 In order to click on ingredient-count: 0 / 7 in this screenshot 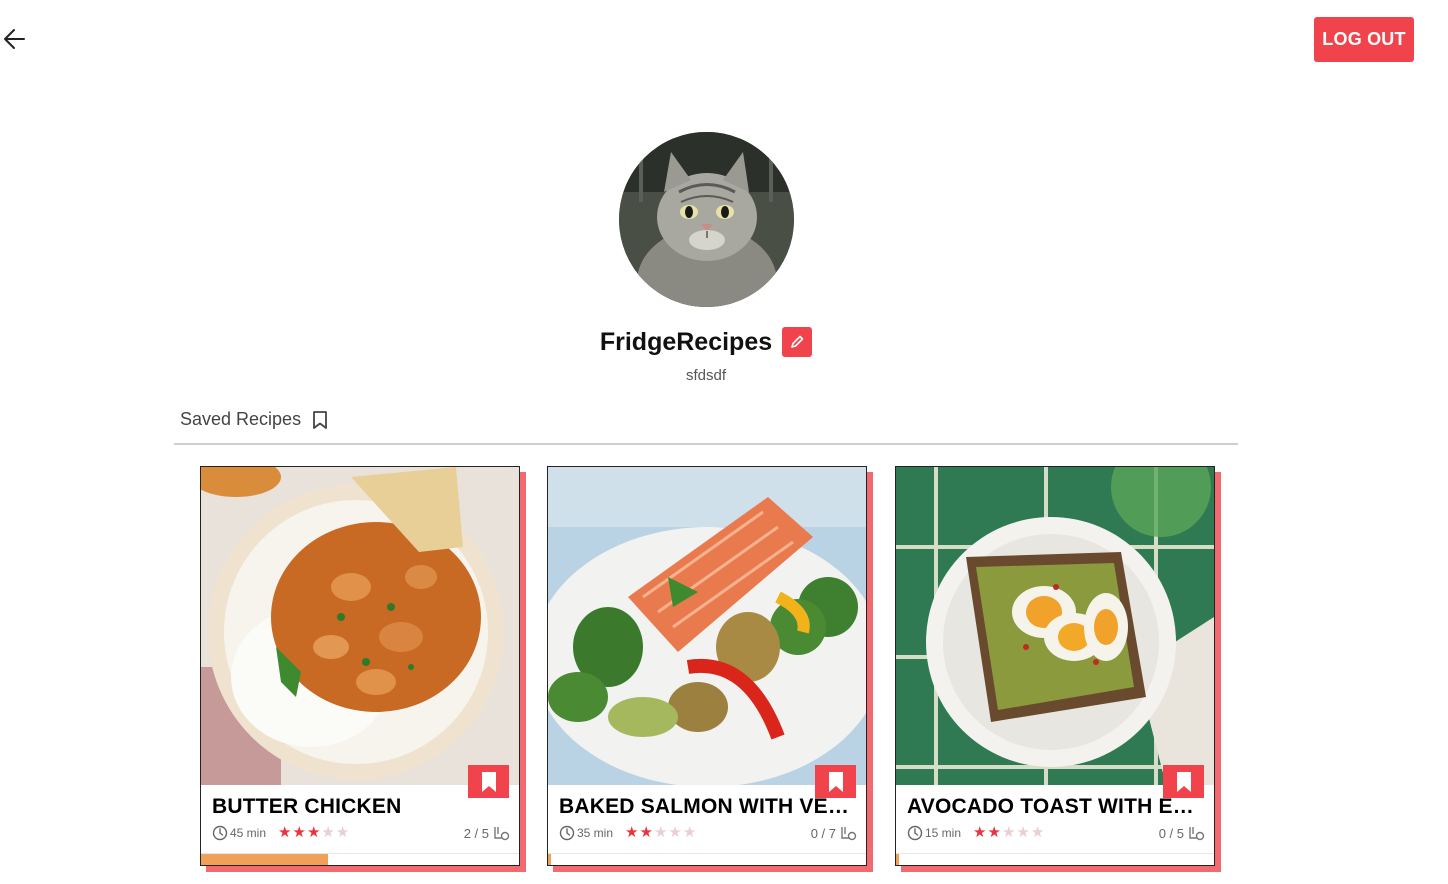, I will do `click(834, 833)`.